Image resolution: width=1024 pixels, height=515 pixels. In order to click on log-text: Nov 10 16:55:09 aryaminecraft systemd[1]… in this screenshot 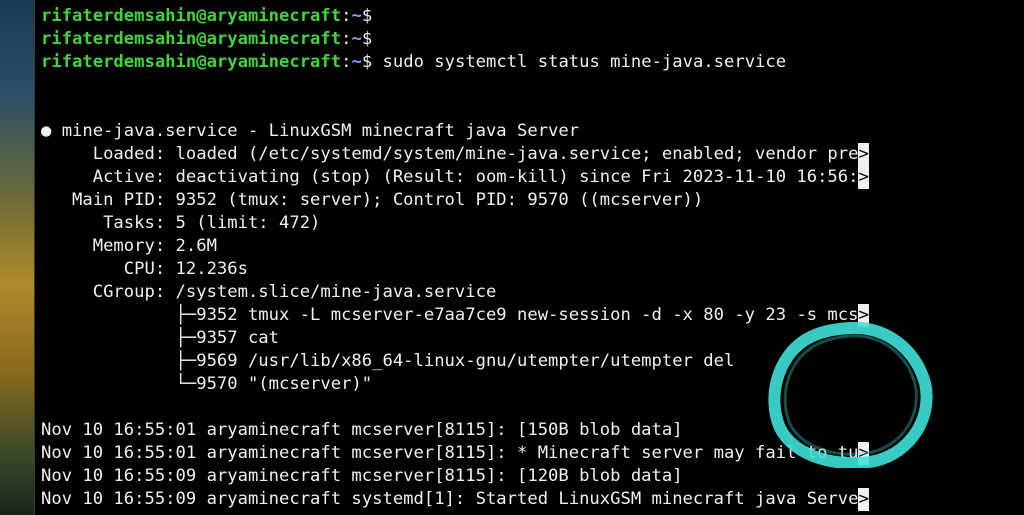, I will do `click(450, 499)`.